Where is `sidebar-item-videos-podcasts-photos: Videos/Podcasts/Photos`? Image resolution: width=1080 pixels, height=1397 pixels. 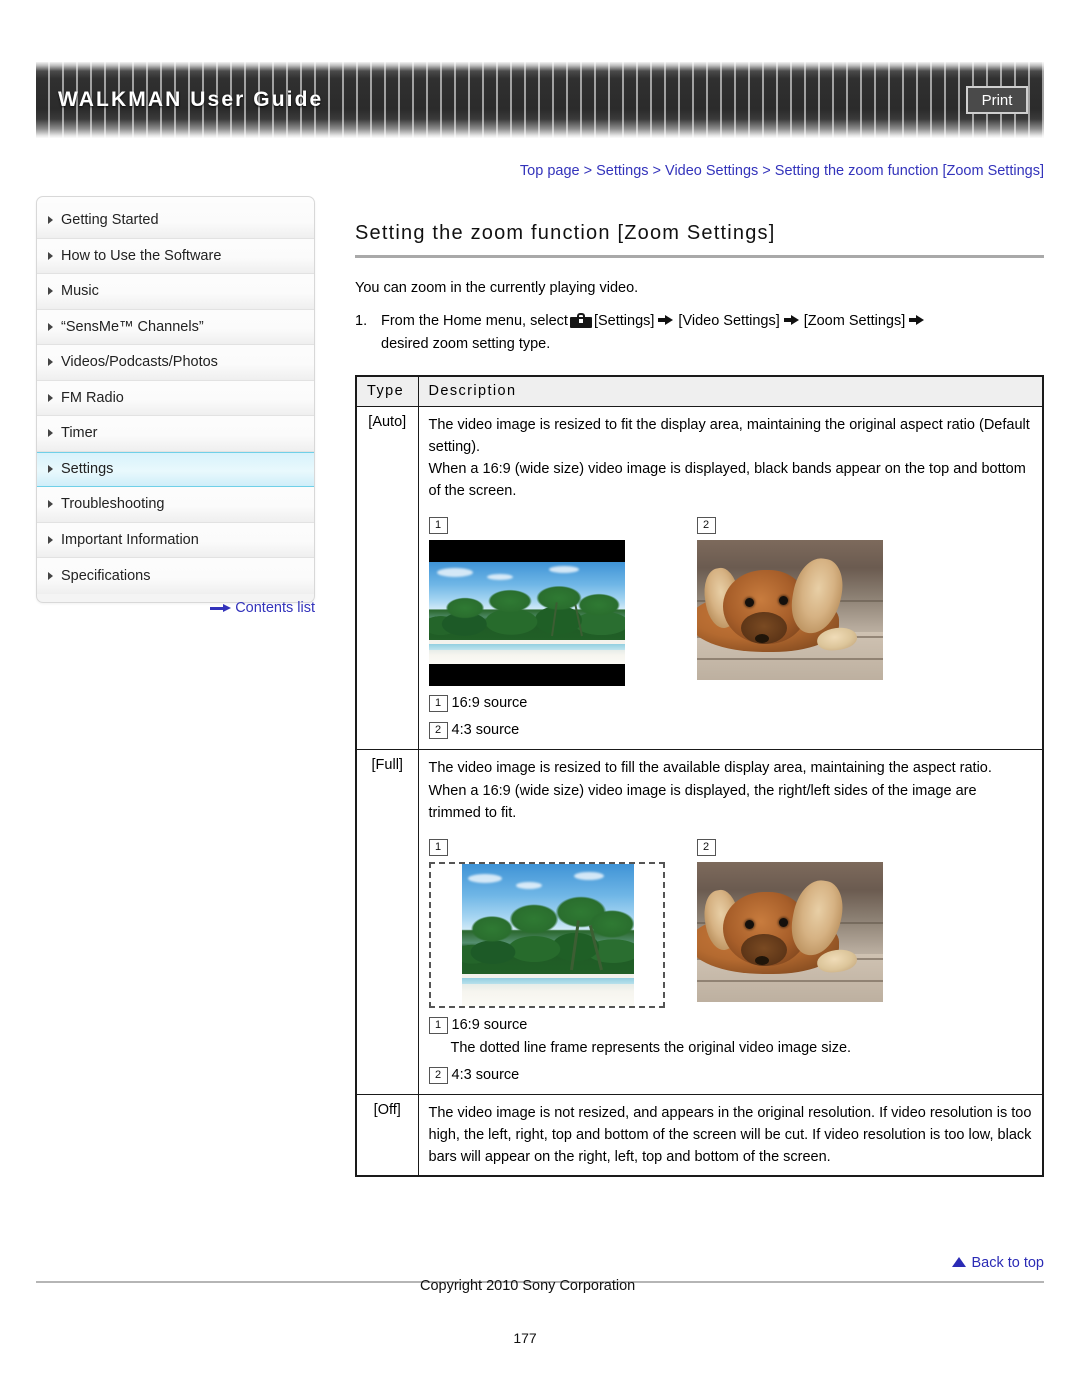
sidebar-item-videos-podcasts-photos: Videos/Podcasts/Photos is located at coordinates (175, 363).